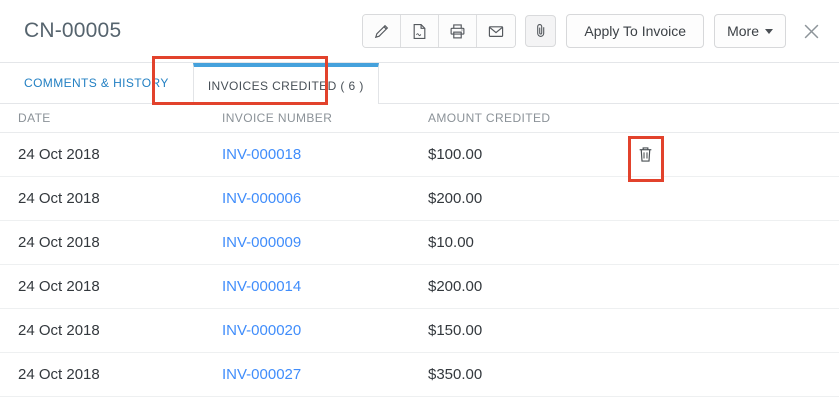 This screenshot has height=404, width=839. I want to click on cell-amount: $350.00, so click(455, 374).